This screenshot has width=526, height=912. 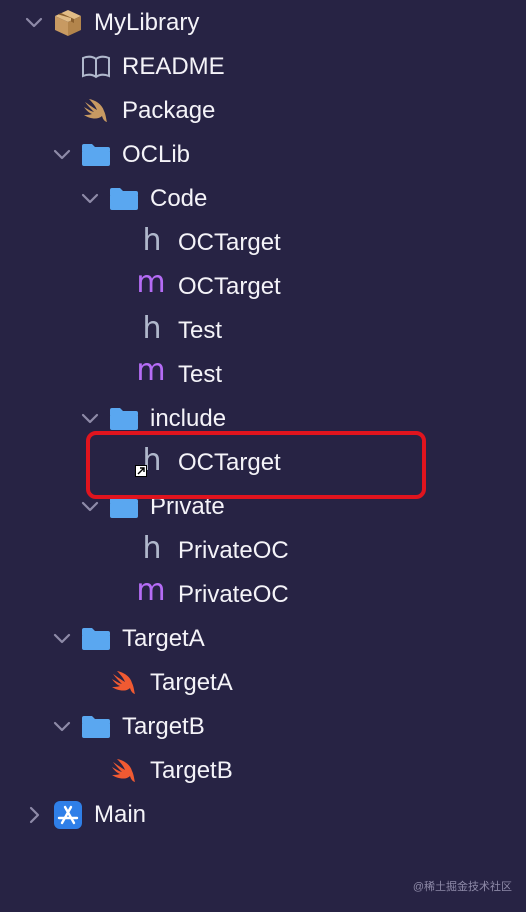 What do you see at coordinates (173, 66) in the screenshot?
I see `tree-item-label: README` at bounding box center [173, 66].